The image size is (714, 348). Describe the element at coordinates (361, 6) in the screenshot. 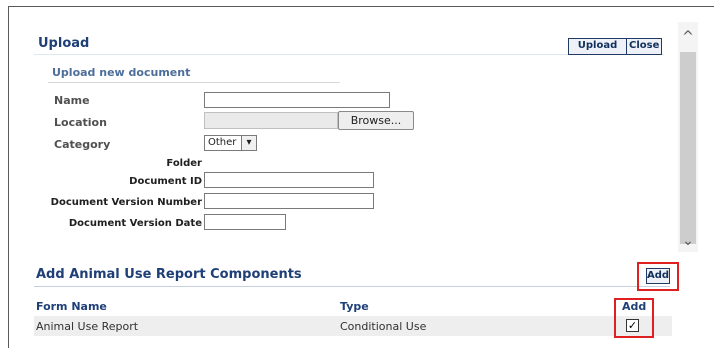

I see `frame-border-top` at that location.